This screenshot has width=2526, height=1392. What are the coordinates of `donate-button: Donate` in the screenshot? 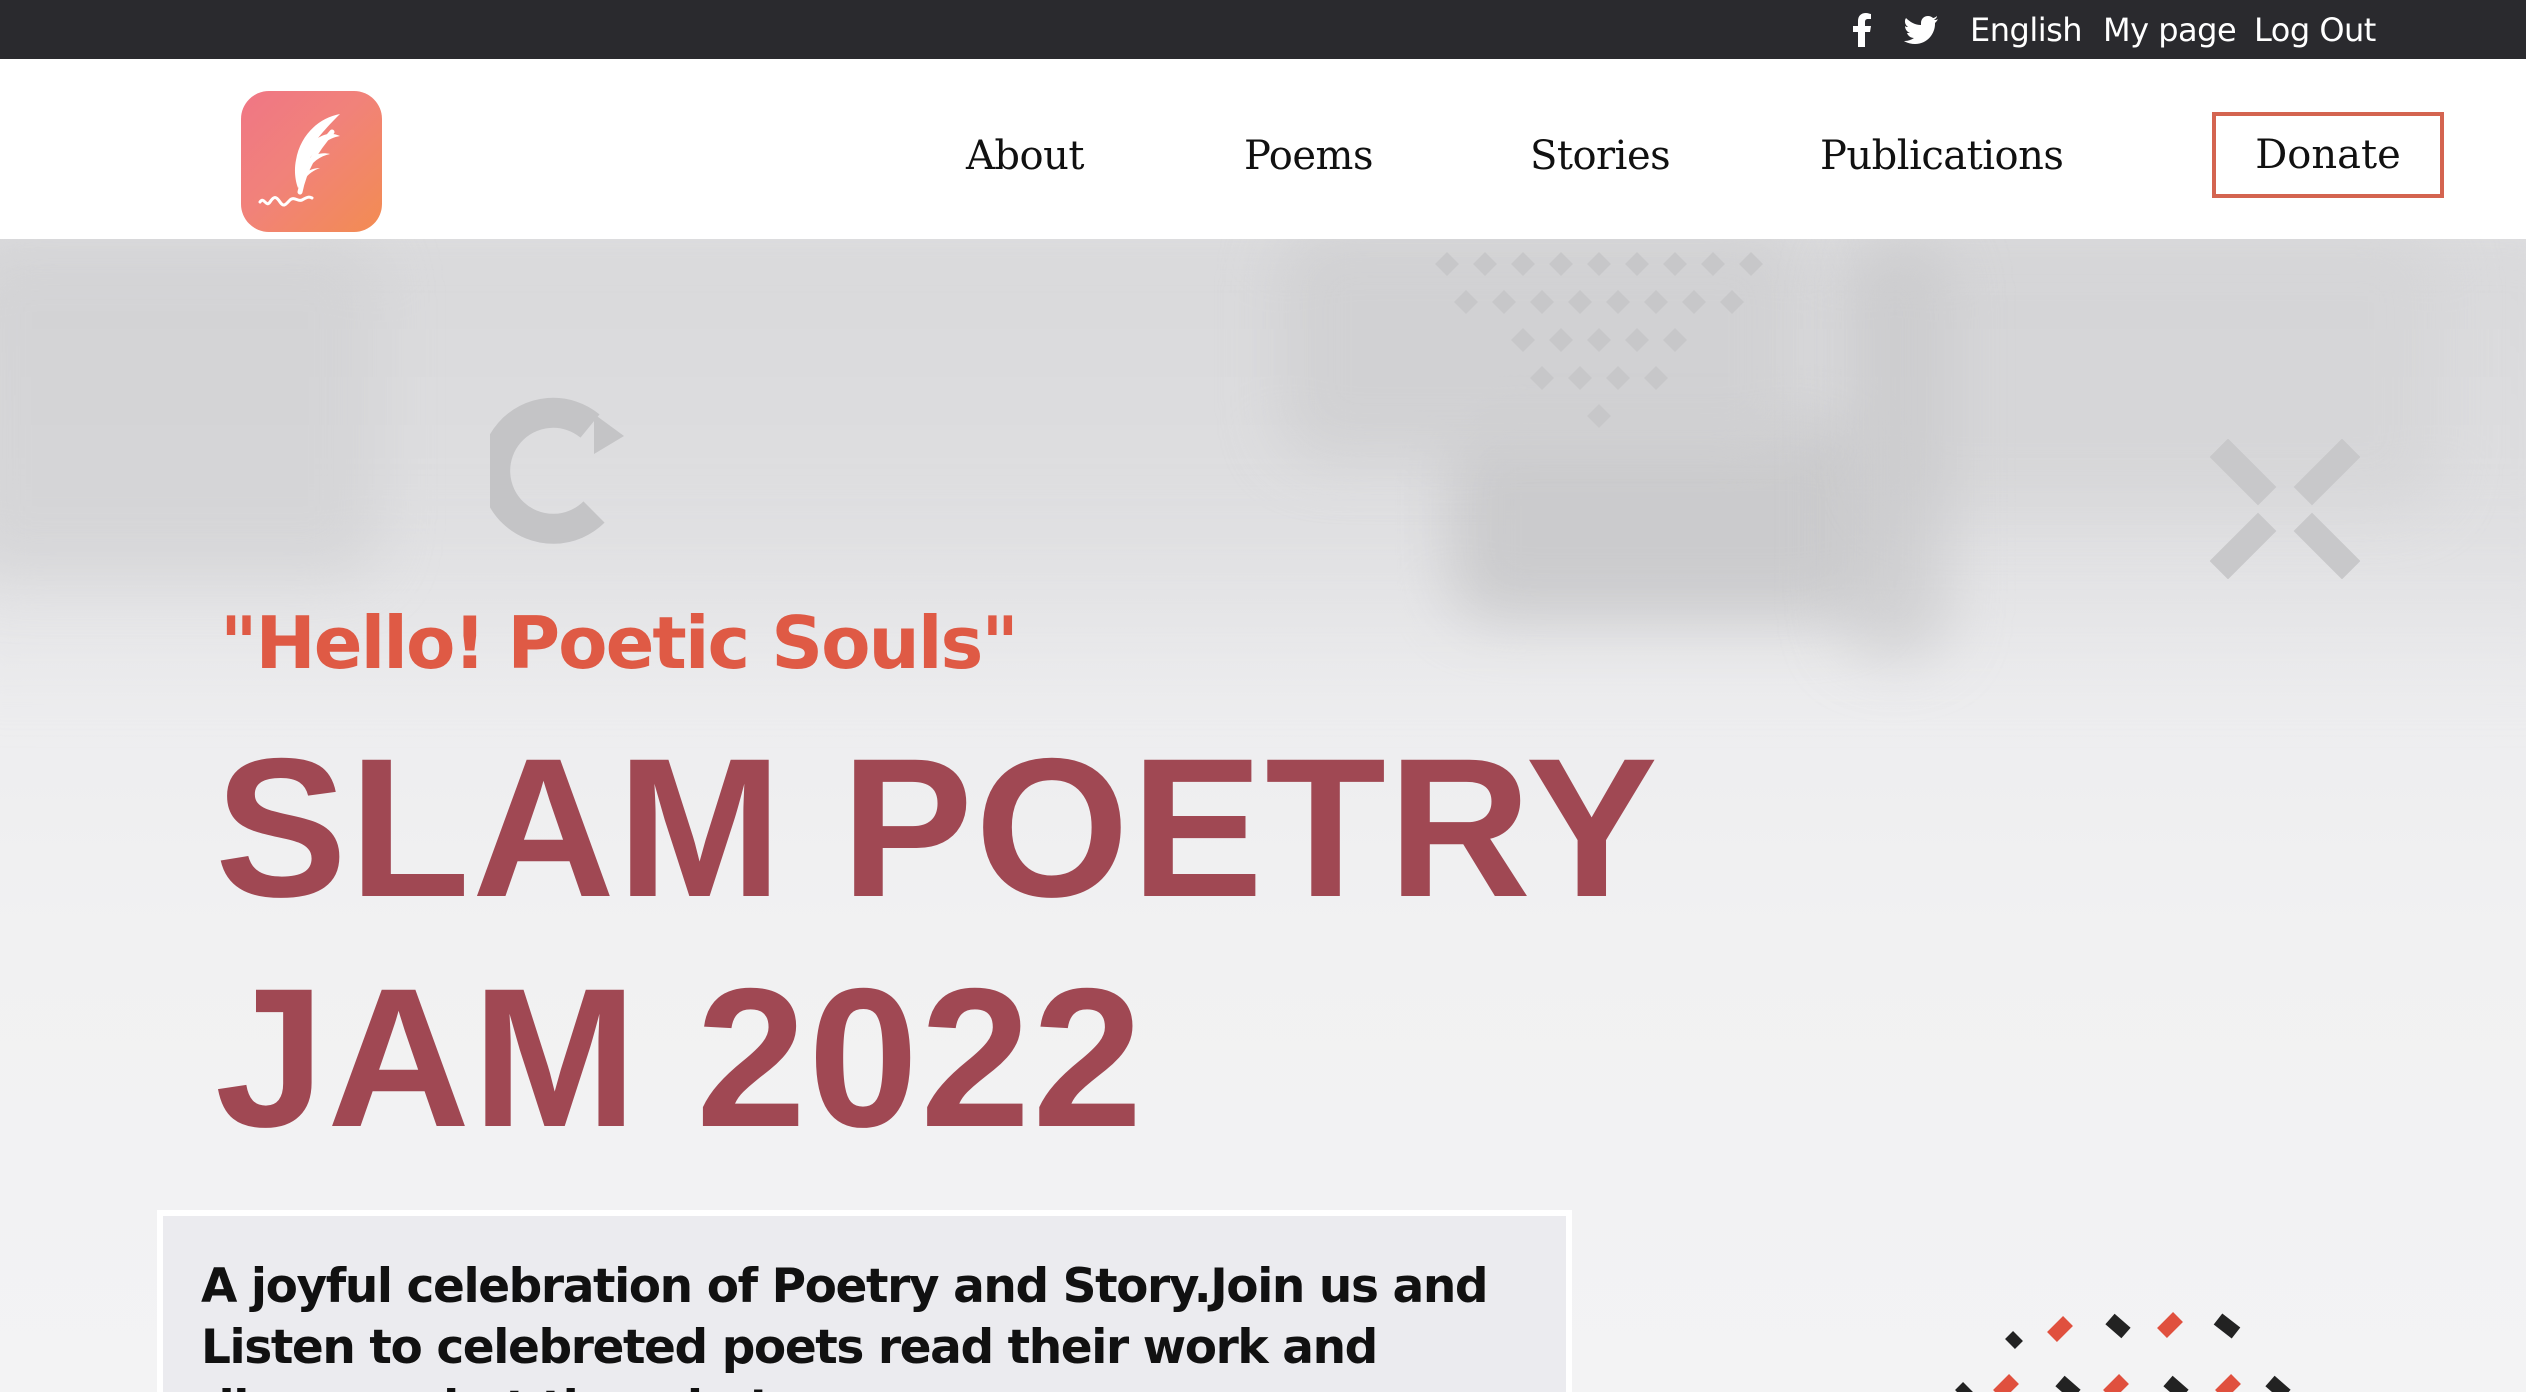 It's located at (2328, 155).